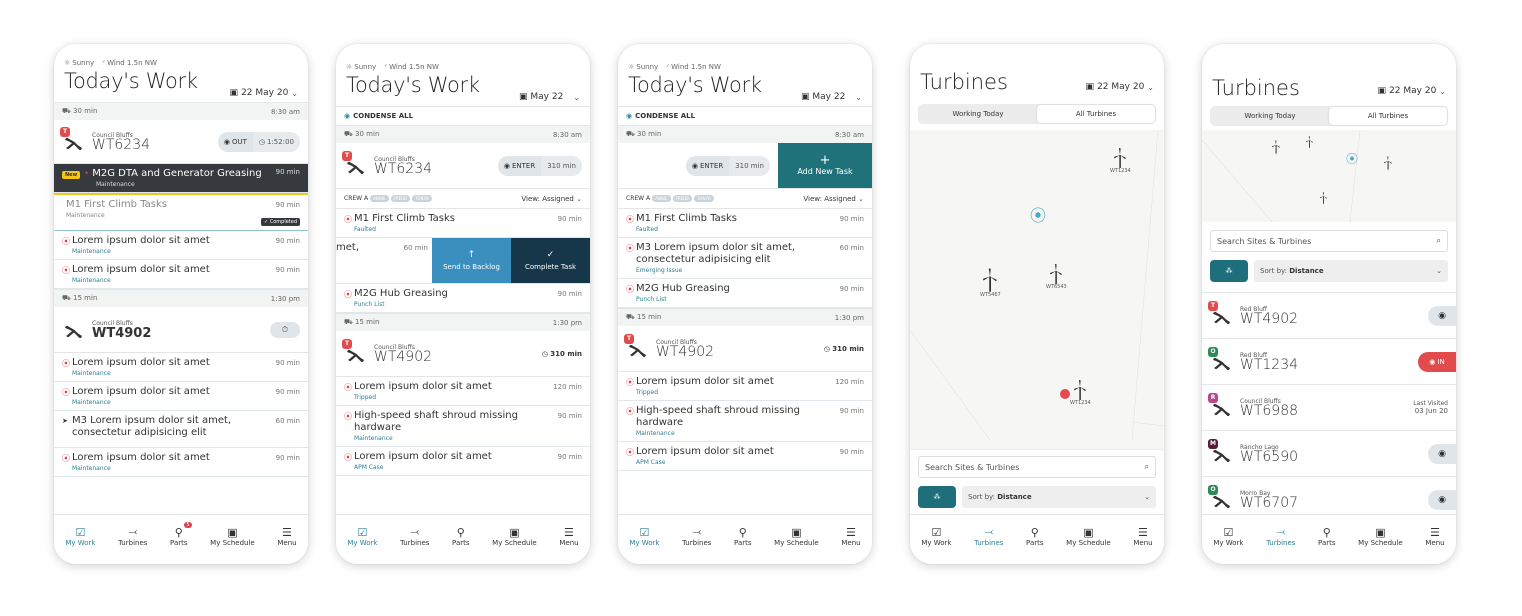 The width and height of the screenshot is (1522, 616). Describe the element at coordinates (550, 260) in the screenshot. I see `complete-task-button: ✓ Complete Task` at that location.